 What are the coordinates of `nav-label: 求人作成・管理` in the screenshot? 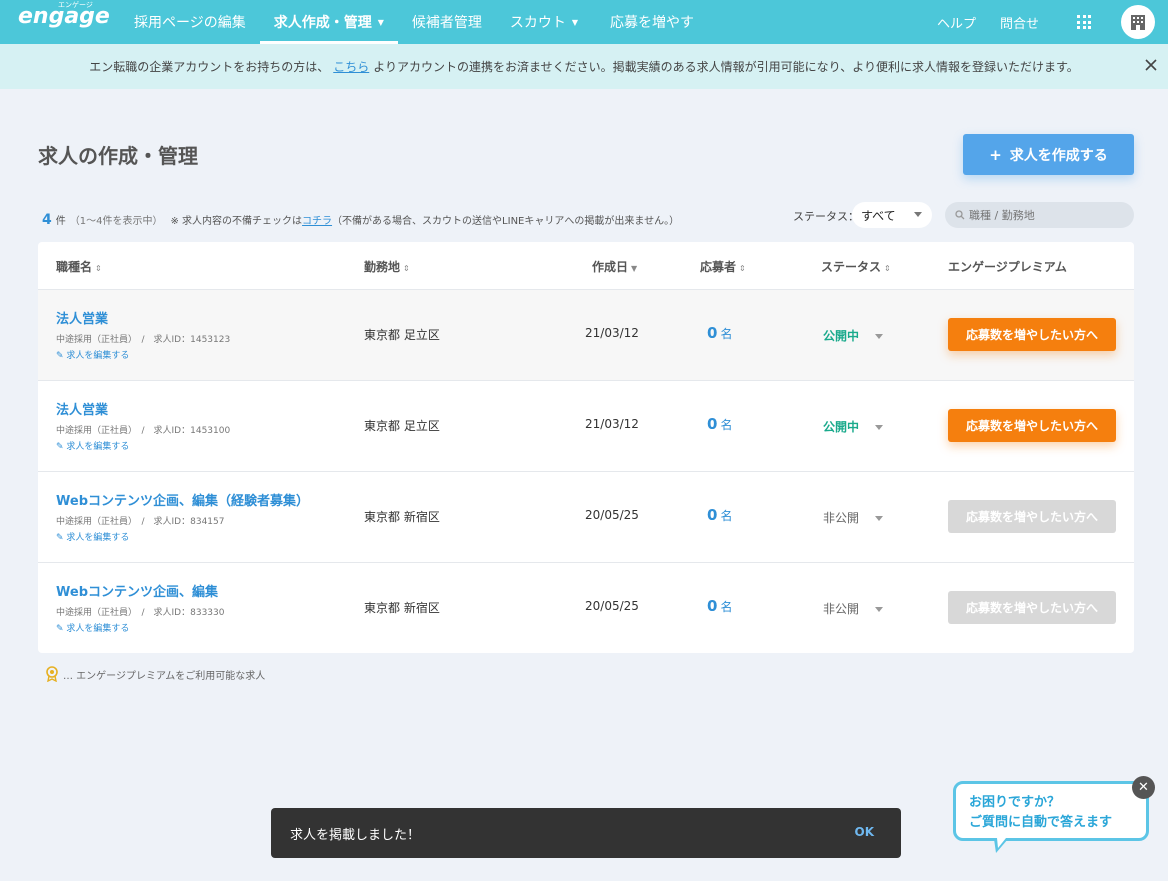 It's located at (322, 23).